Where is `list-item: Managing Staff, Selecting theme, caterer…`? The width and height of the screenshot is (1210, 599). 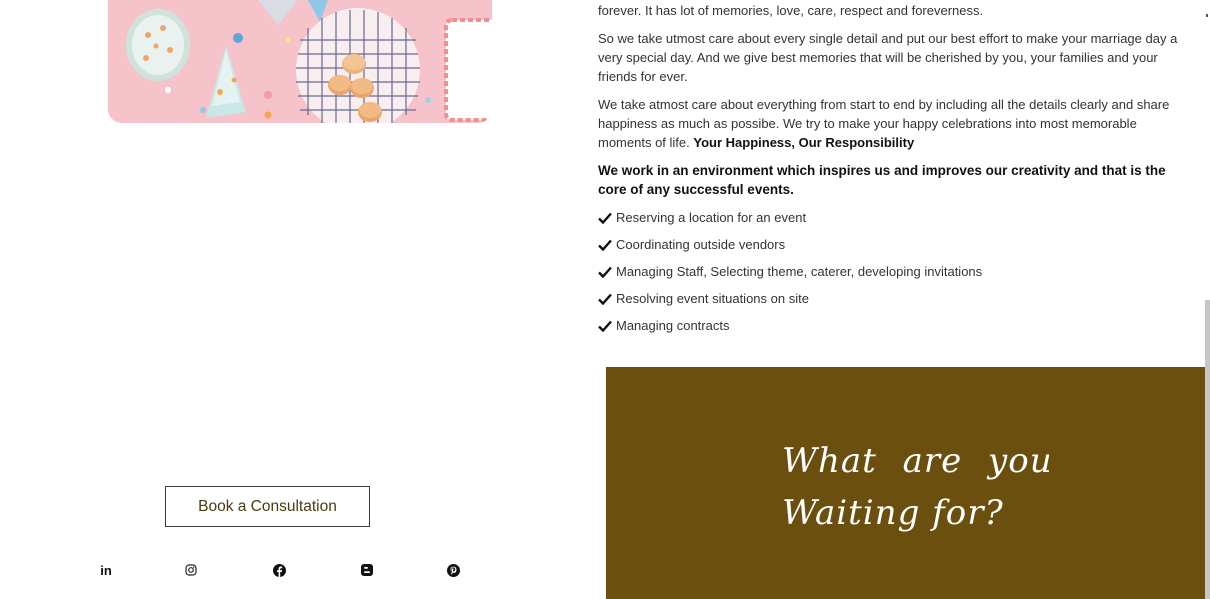
list-item: Managing Staff, Selecting theme, caterer… is located at coordinates (895, 271).